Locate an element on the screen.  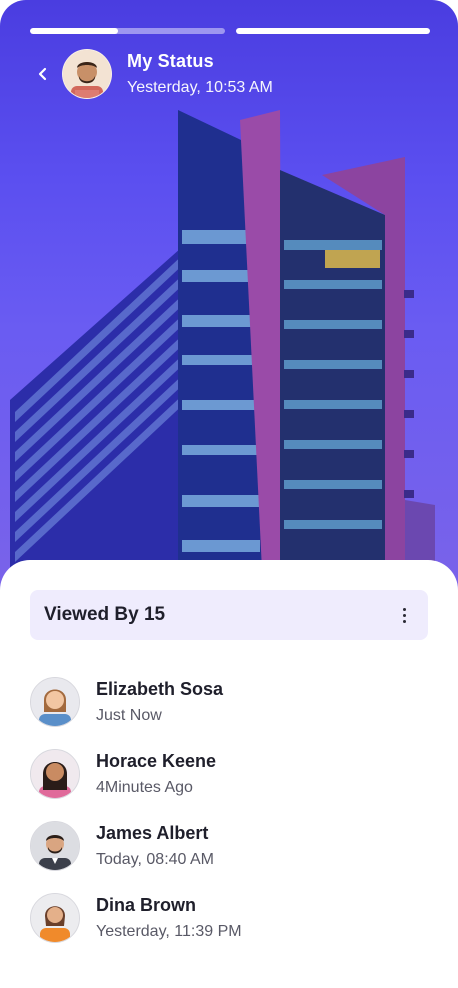
status-progress is located at coordinates (230, 31).